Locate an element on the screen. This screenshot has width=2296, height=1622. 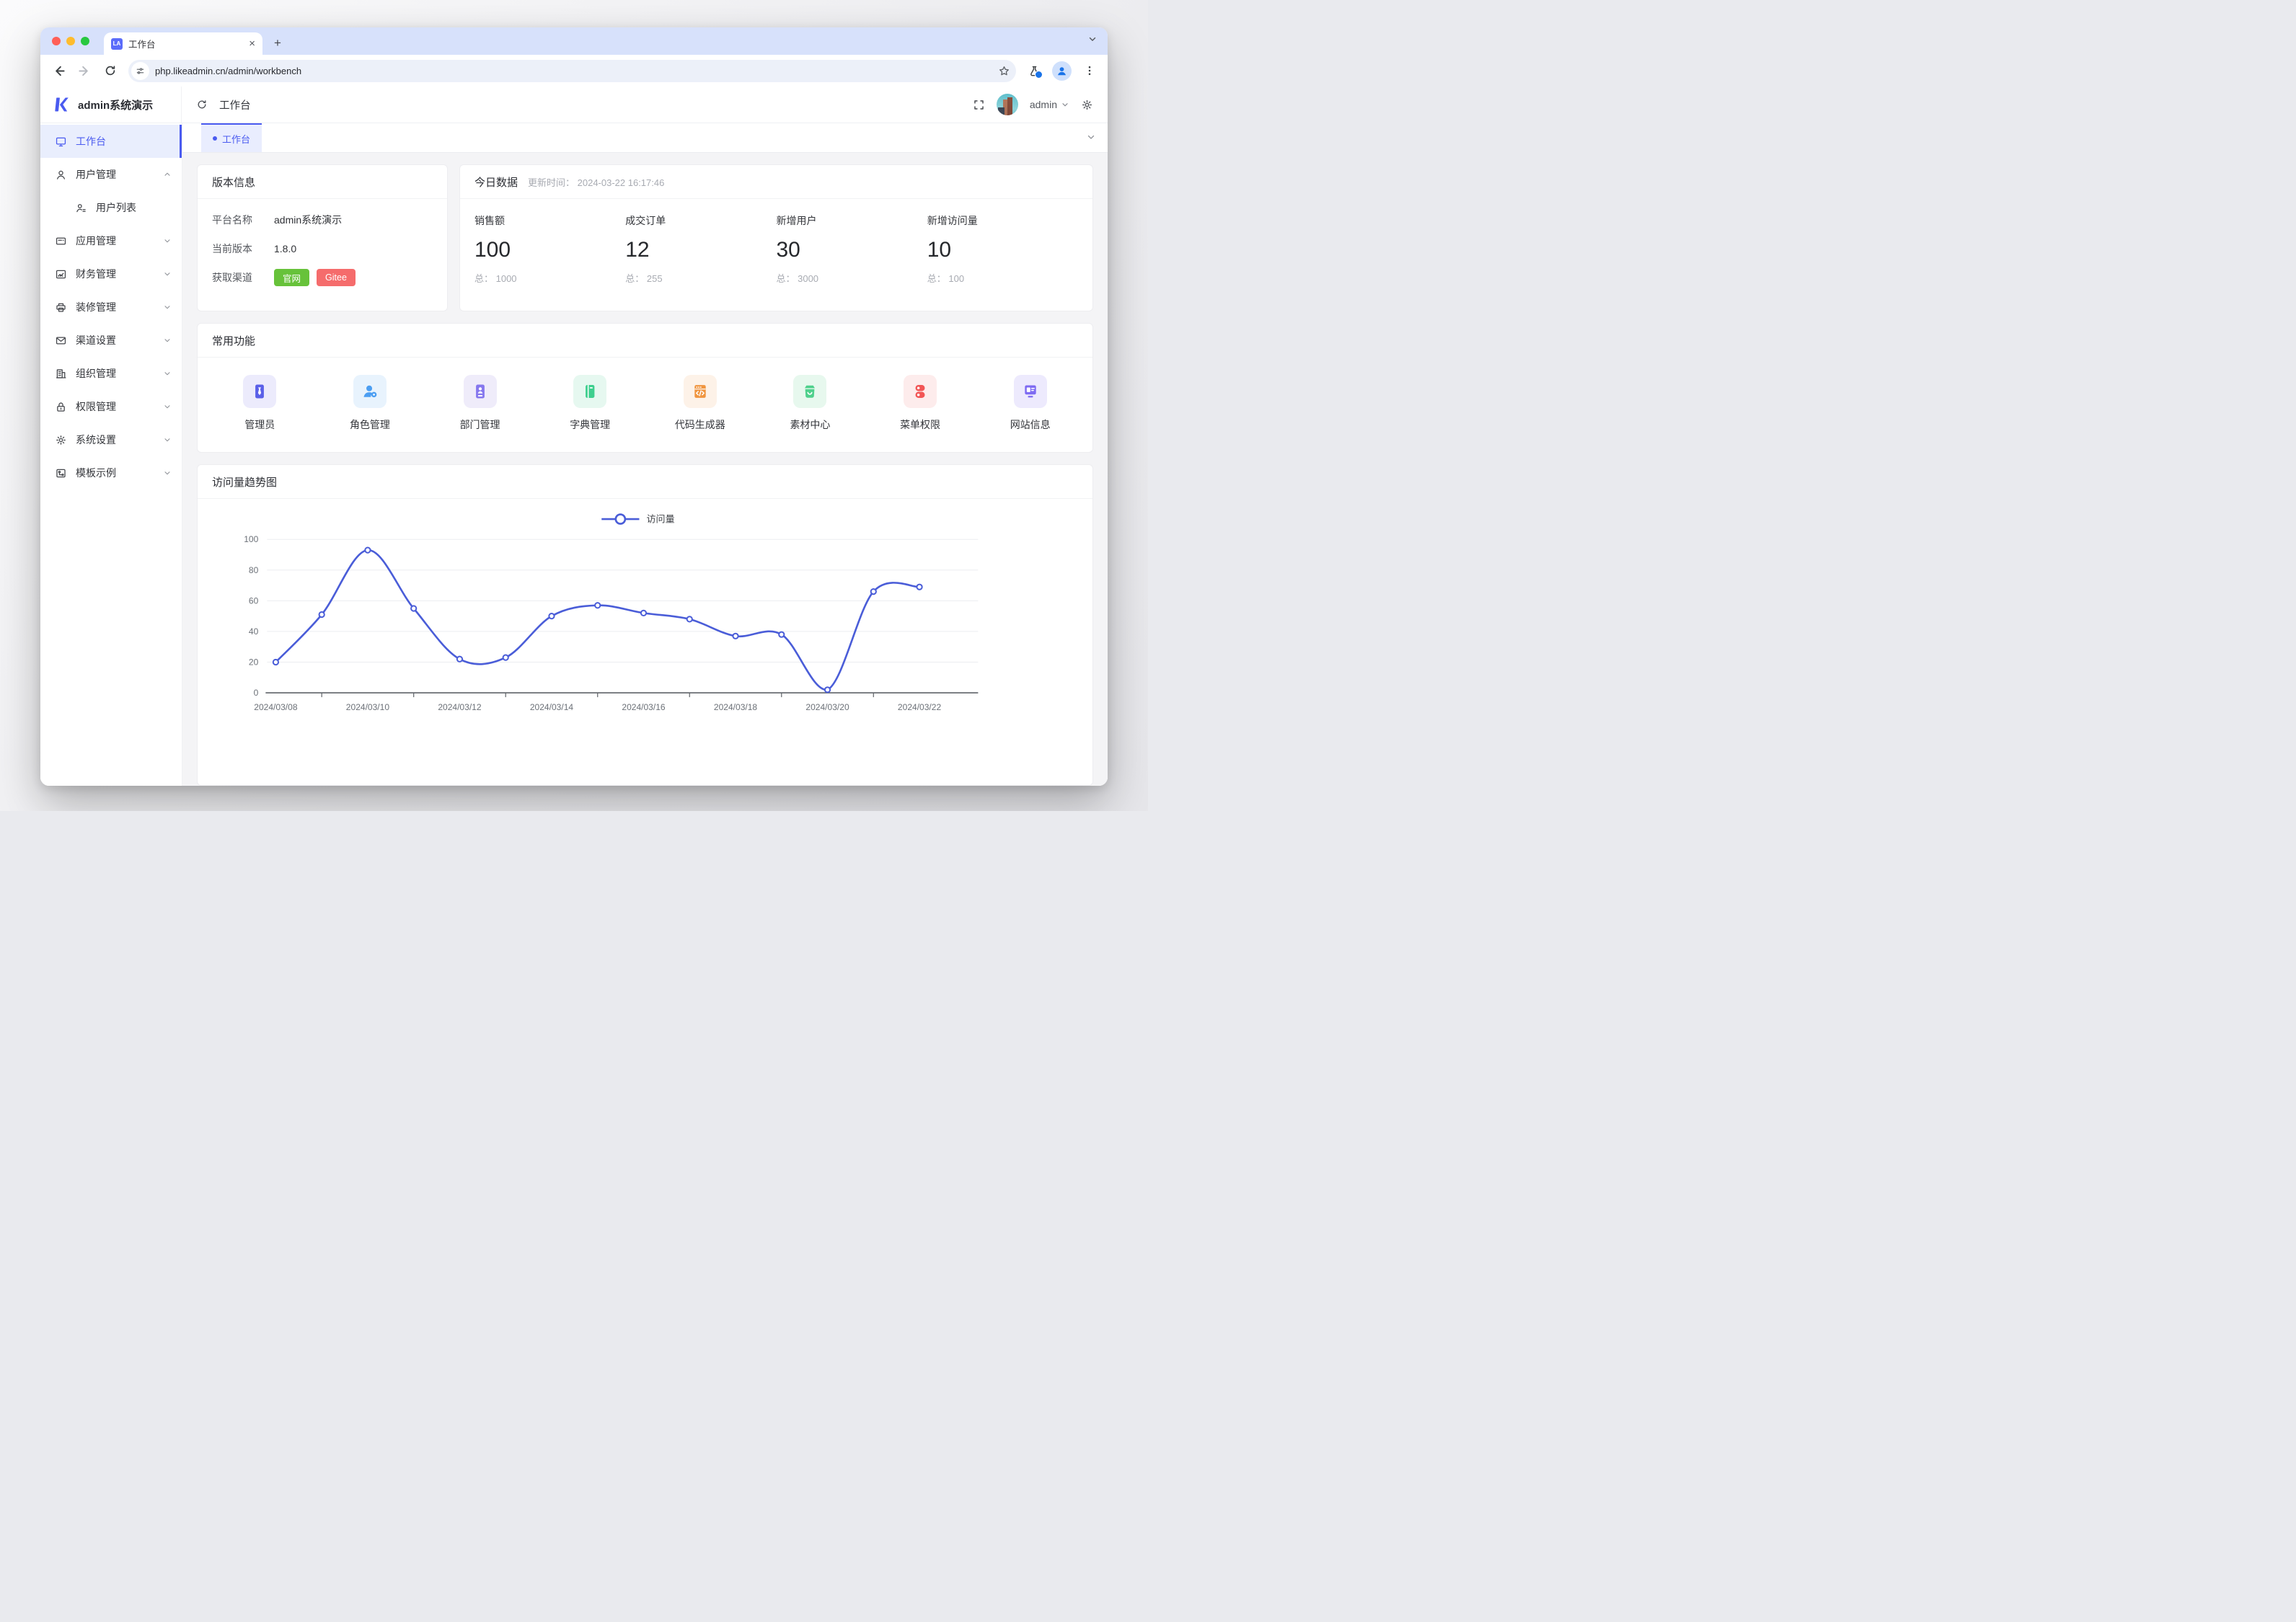
sidebar-item-系统设置: 系统设置 is located at coordinates (111, 439).